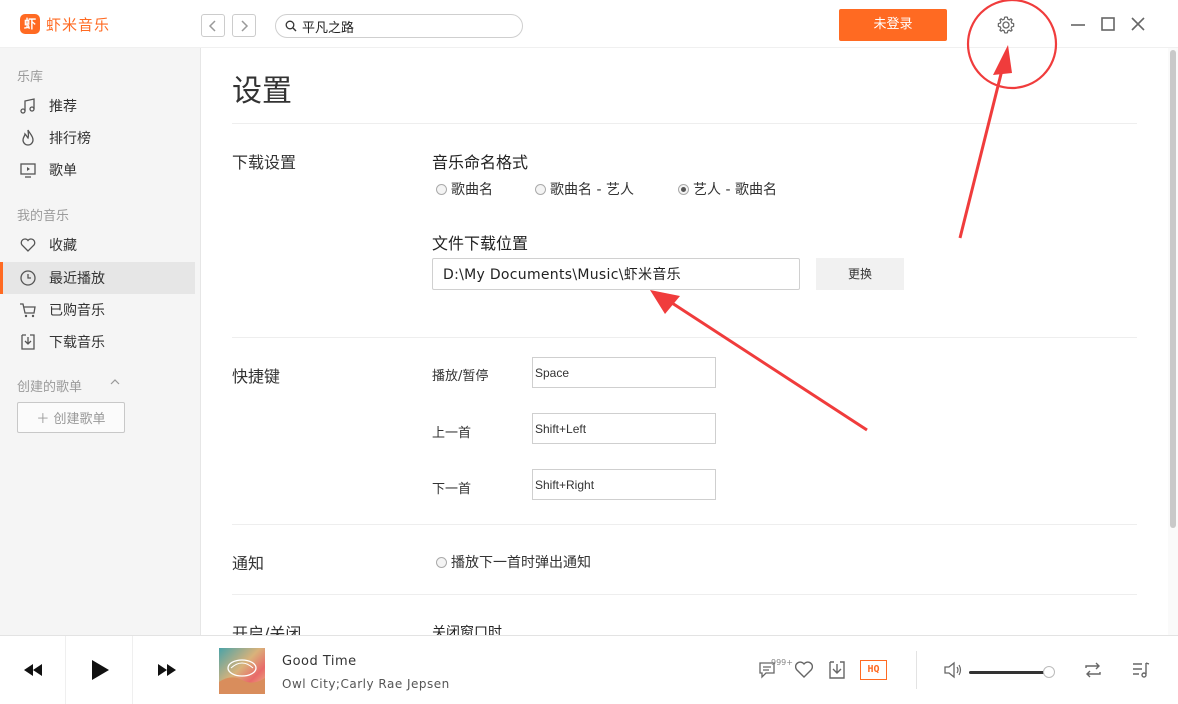 The height and width of the screenshot is (704, 1178). Describe the element at coordinates (1141, 670) in the screenshot. I see `playlist-queue-icon` at that location.